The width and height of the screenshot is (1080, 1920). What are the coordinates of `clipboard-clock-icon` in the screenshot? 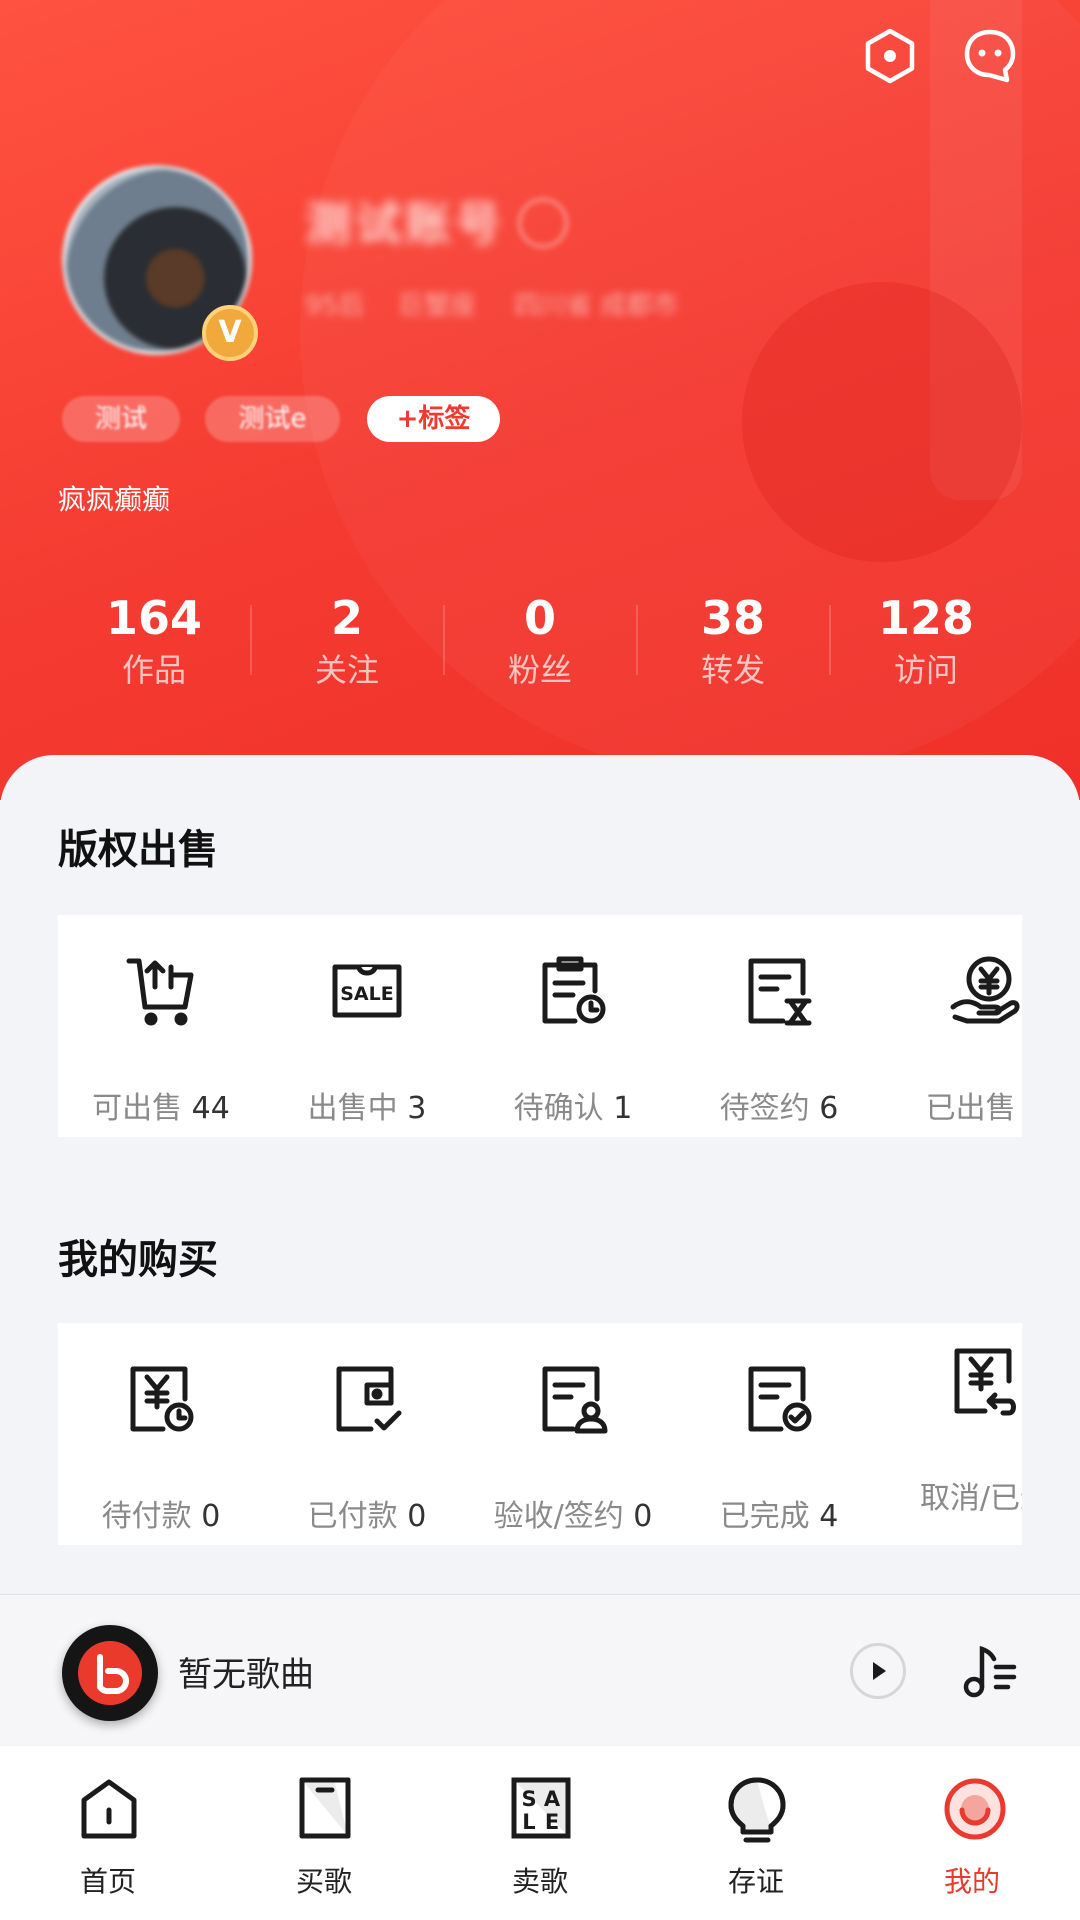 It's located at (574, 990).